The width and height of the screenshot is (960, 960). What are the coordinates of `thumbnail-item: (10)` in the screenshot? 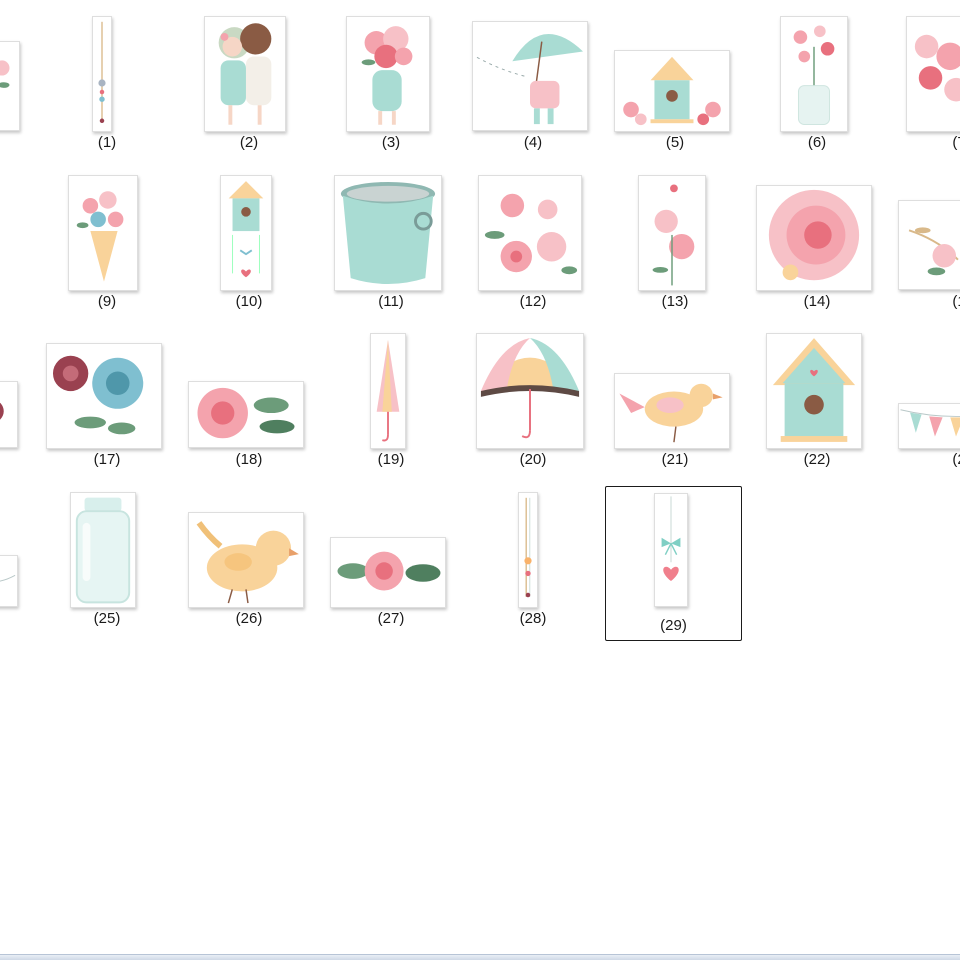 It's located at (249, 235).